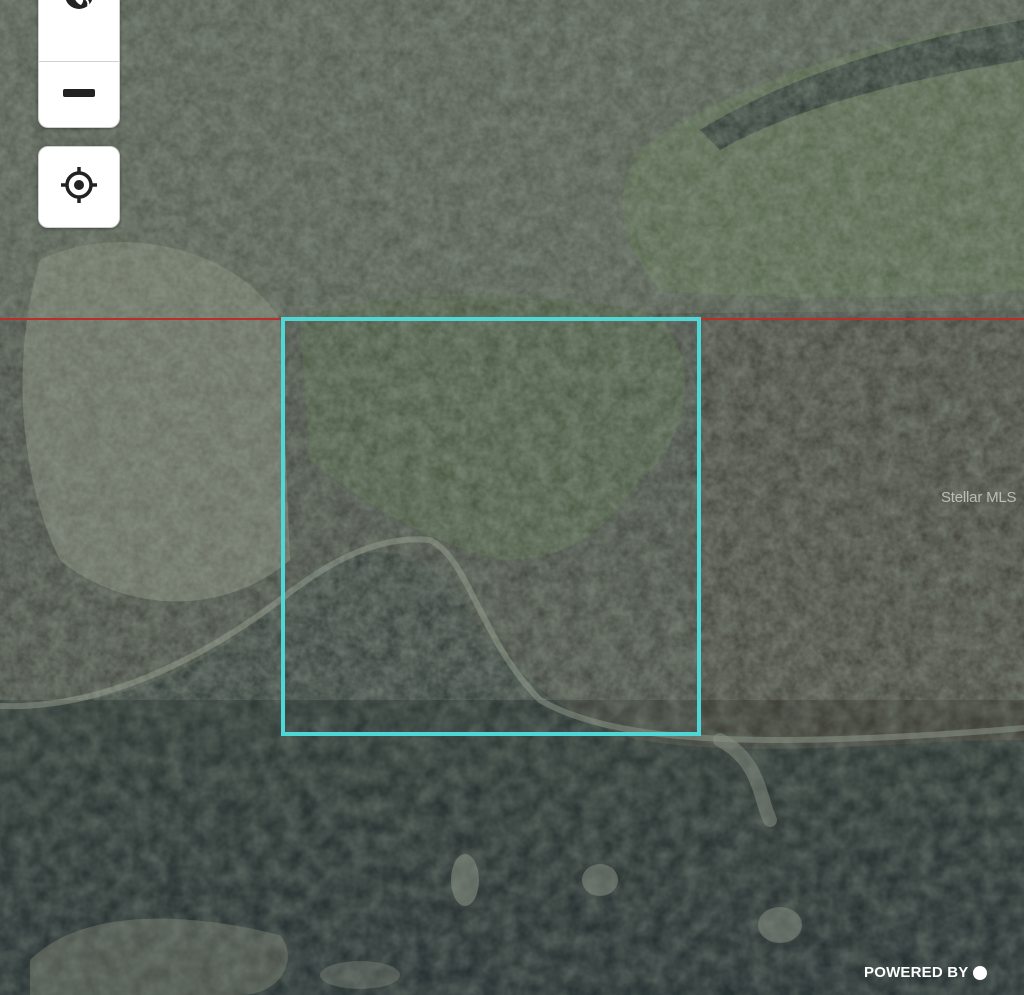 This screenshot has width=1024, height=995. I want to click on attribution-logo-icon, so click(979, 972).